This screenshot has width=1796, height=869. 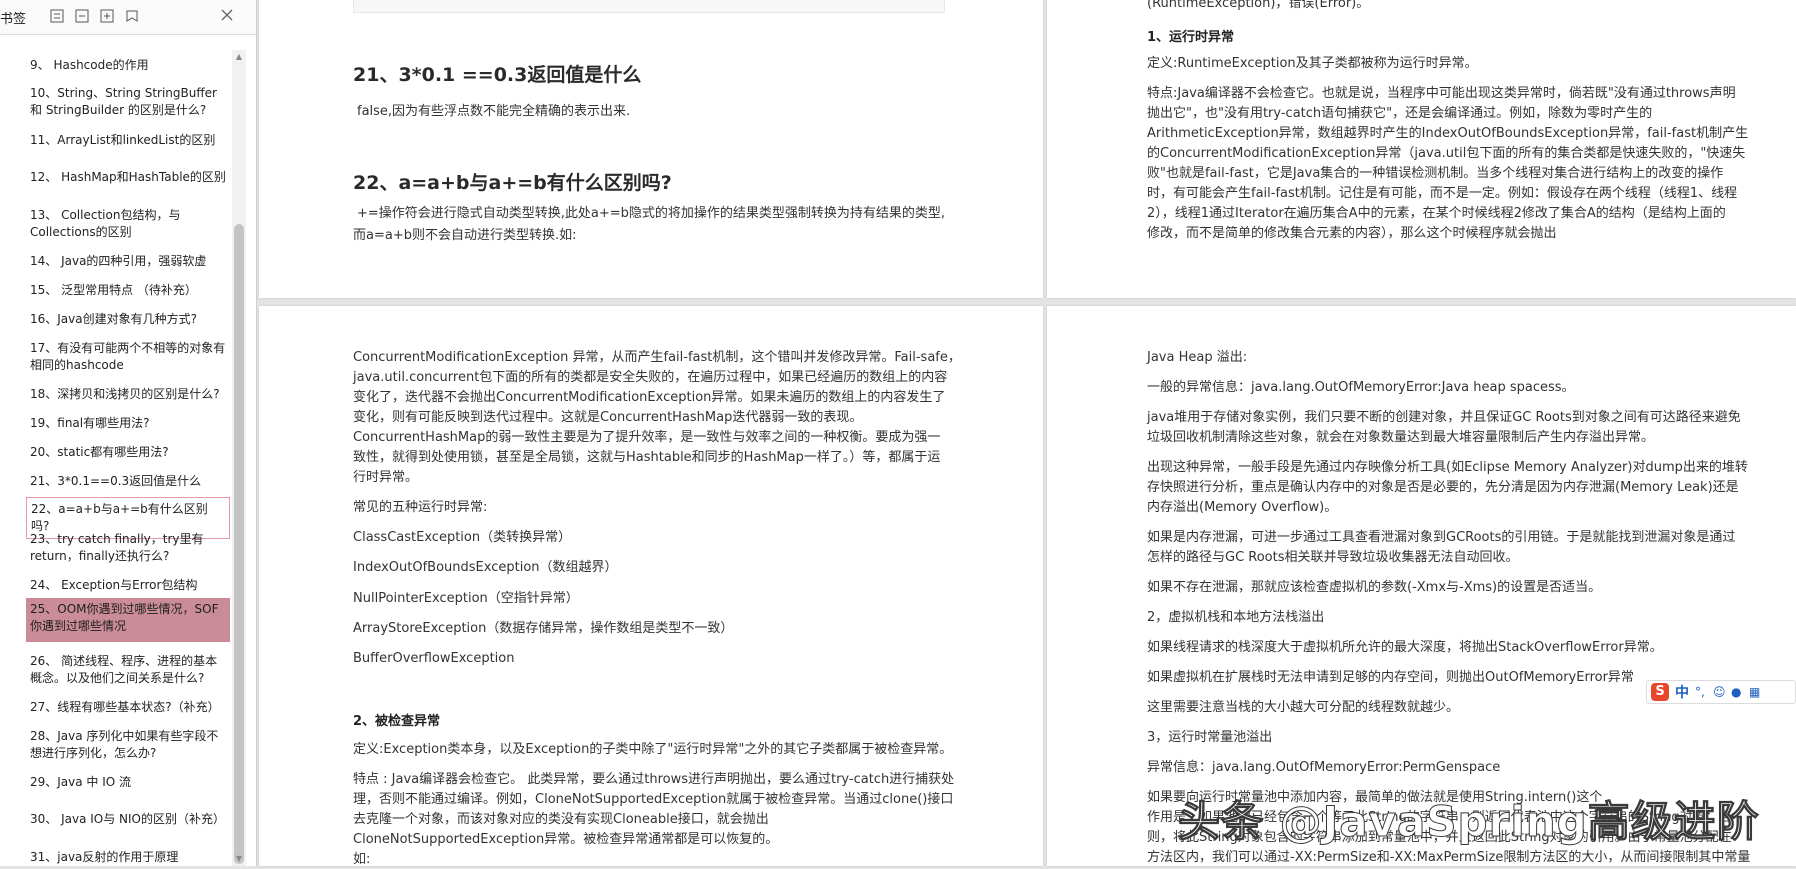 I want to click on bookmark-item: 30、 Java IO与 NIO的区别（补充）, so click(x=128, y=819).